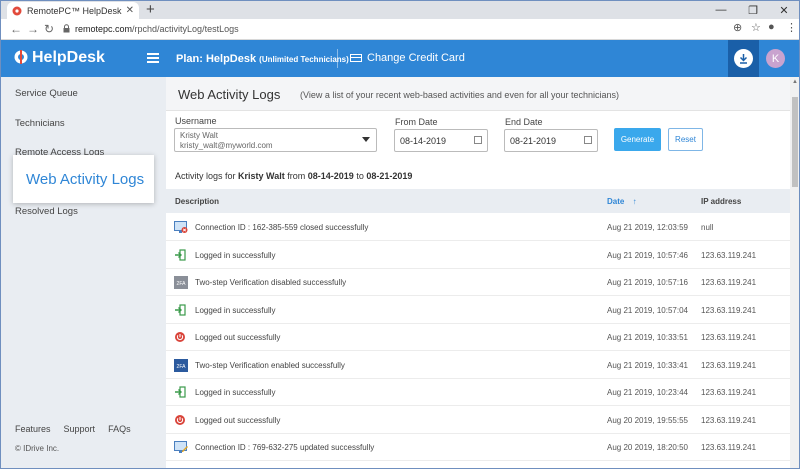  Describe the element at coordinates (407, 58) in the screenshot. I see `change-credit-card-link: Change Credit Card` at that location.